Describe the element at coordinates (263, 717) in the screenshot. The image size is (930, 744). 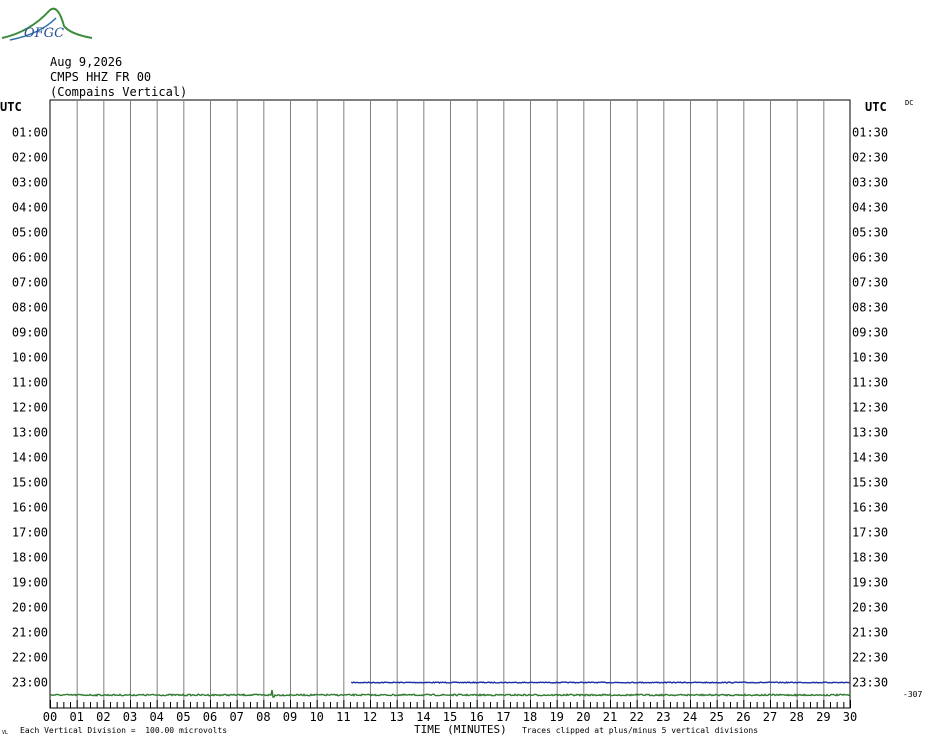
I see `x-tick-label: 08` at that location.